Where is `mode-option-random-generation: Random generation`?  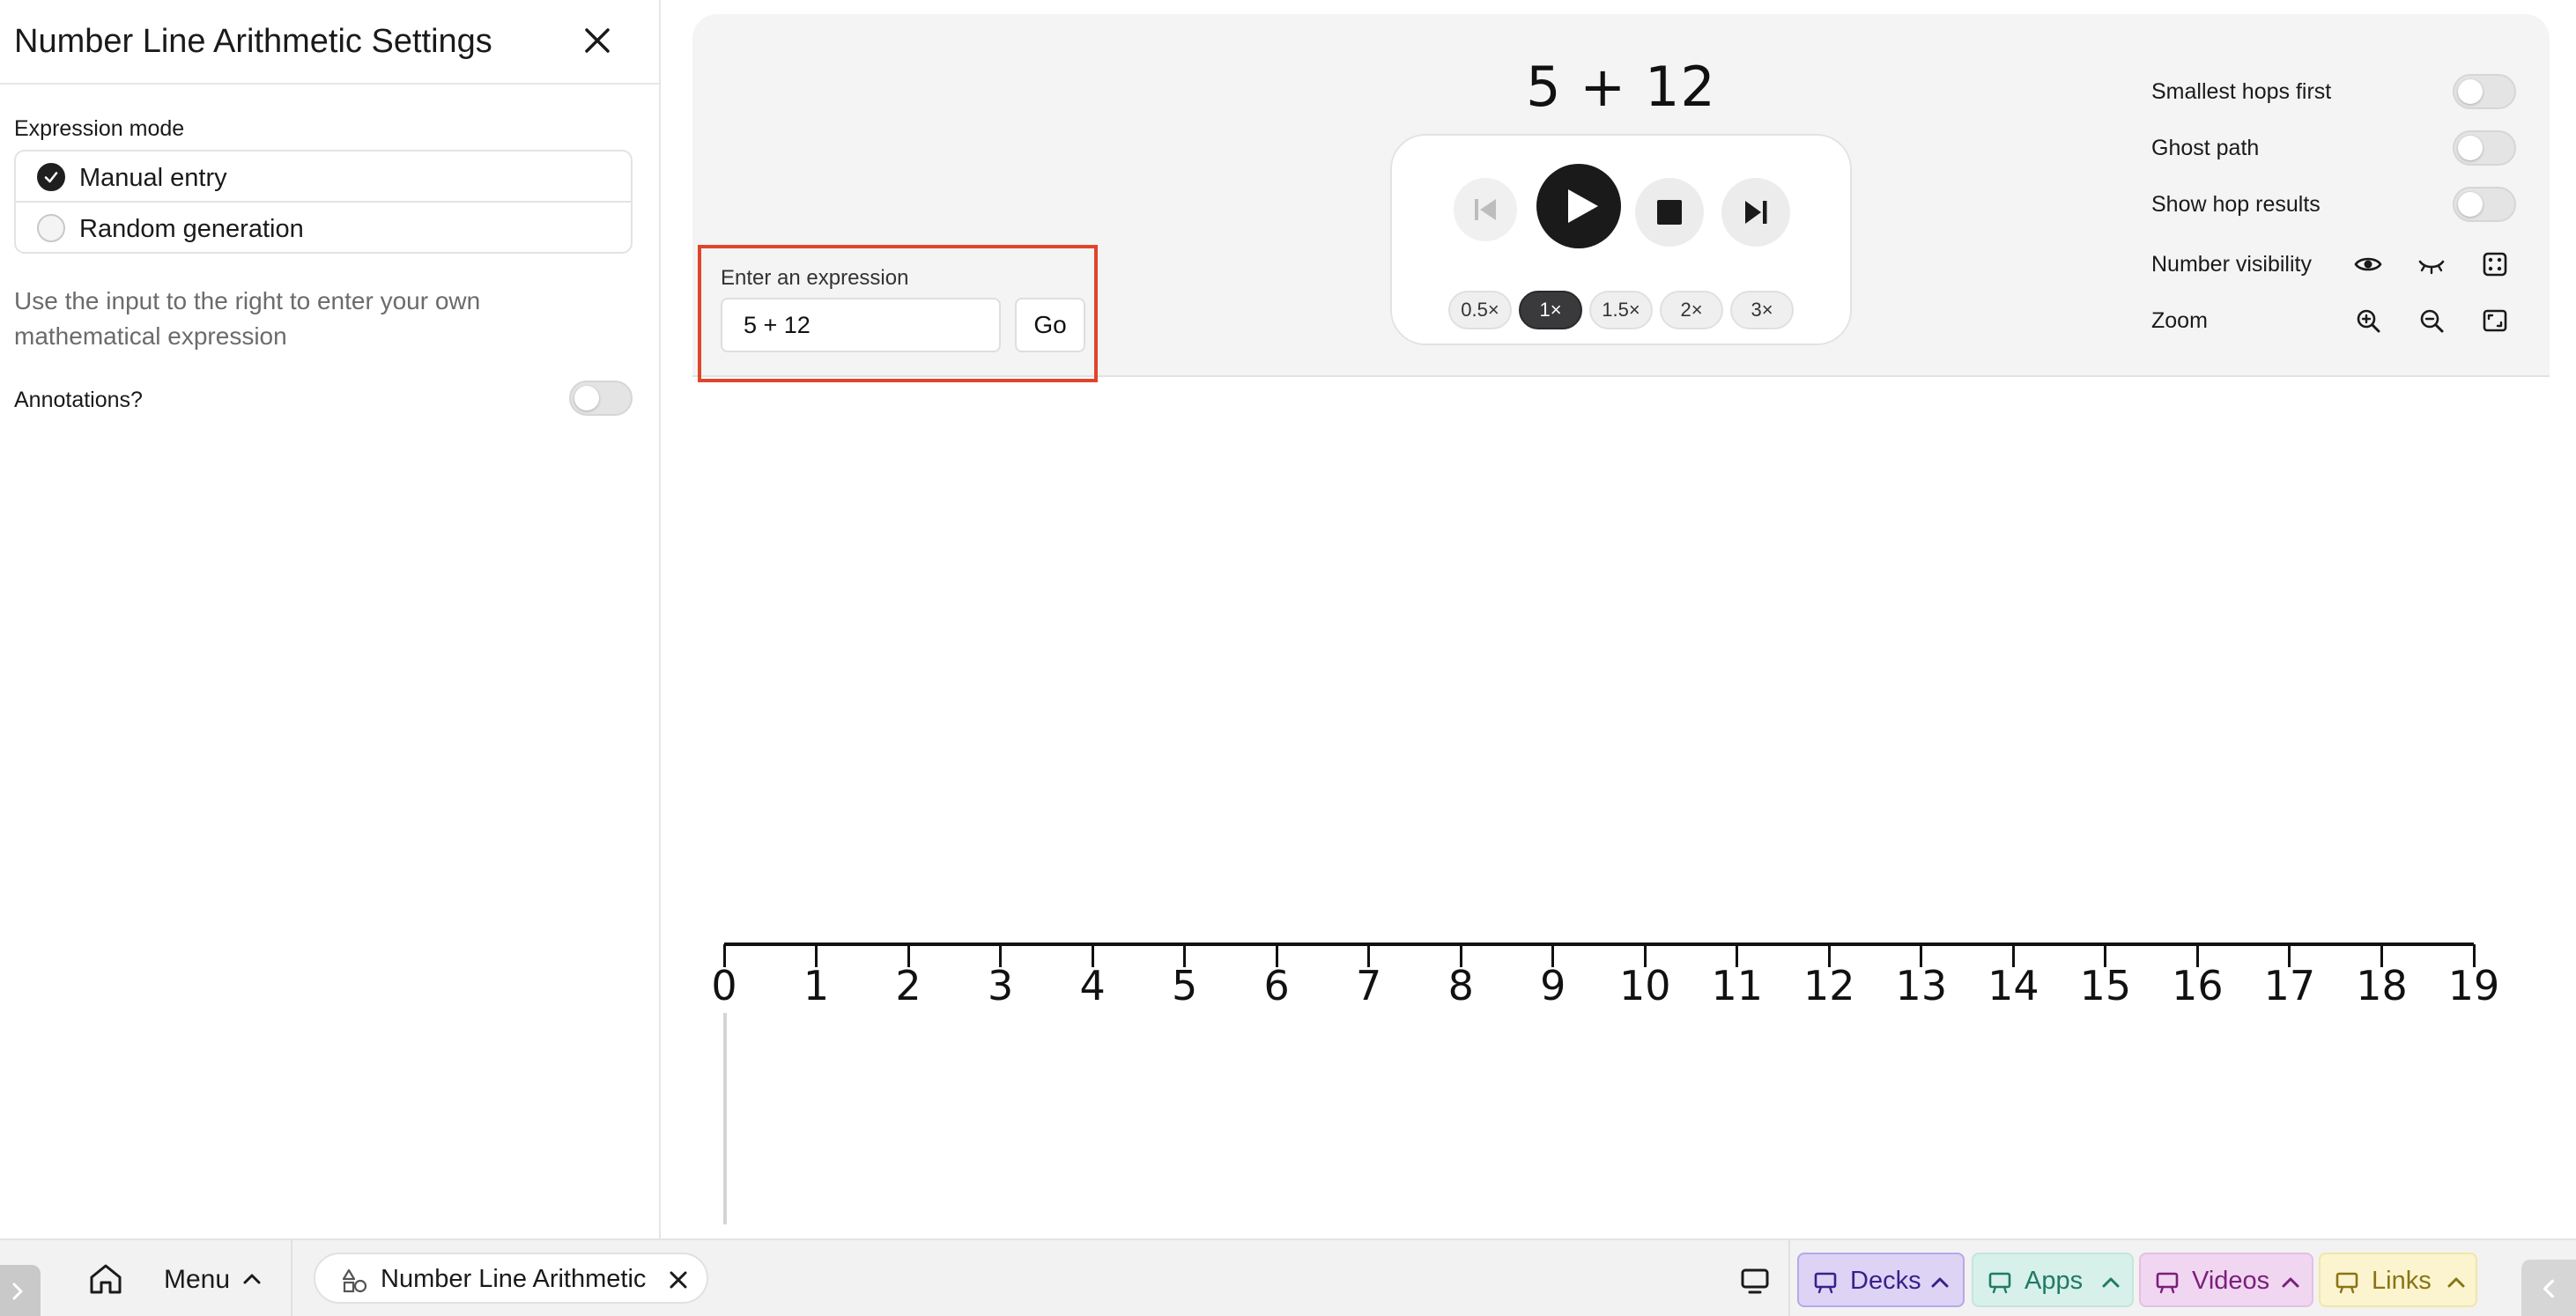
mode-option-random-generation: Random generation is located at coordinates (323, 227).